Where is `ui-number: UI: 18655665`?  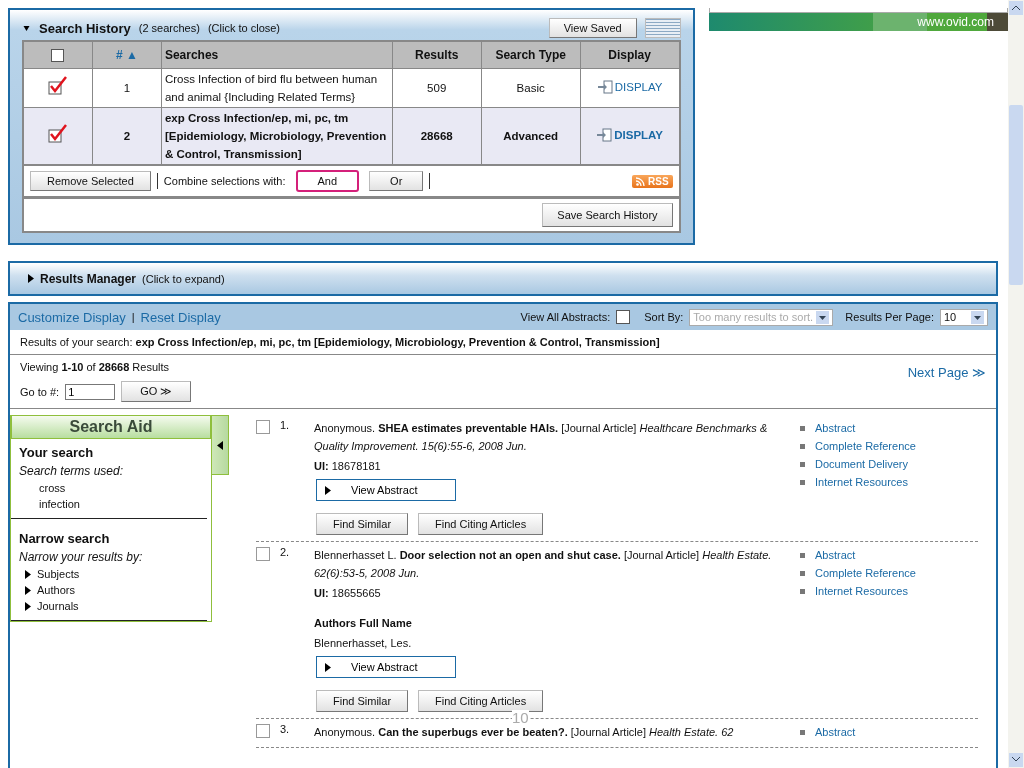 ui-number: UI: 18655665 is located at coordinates (348, 593).